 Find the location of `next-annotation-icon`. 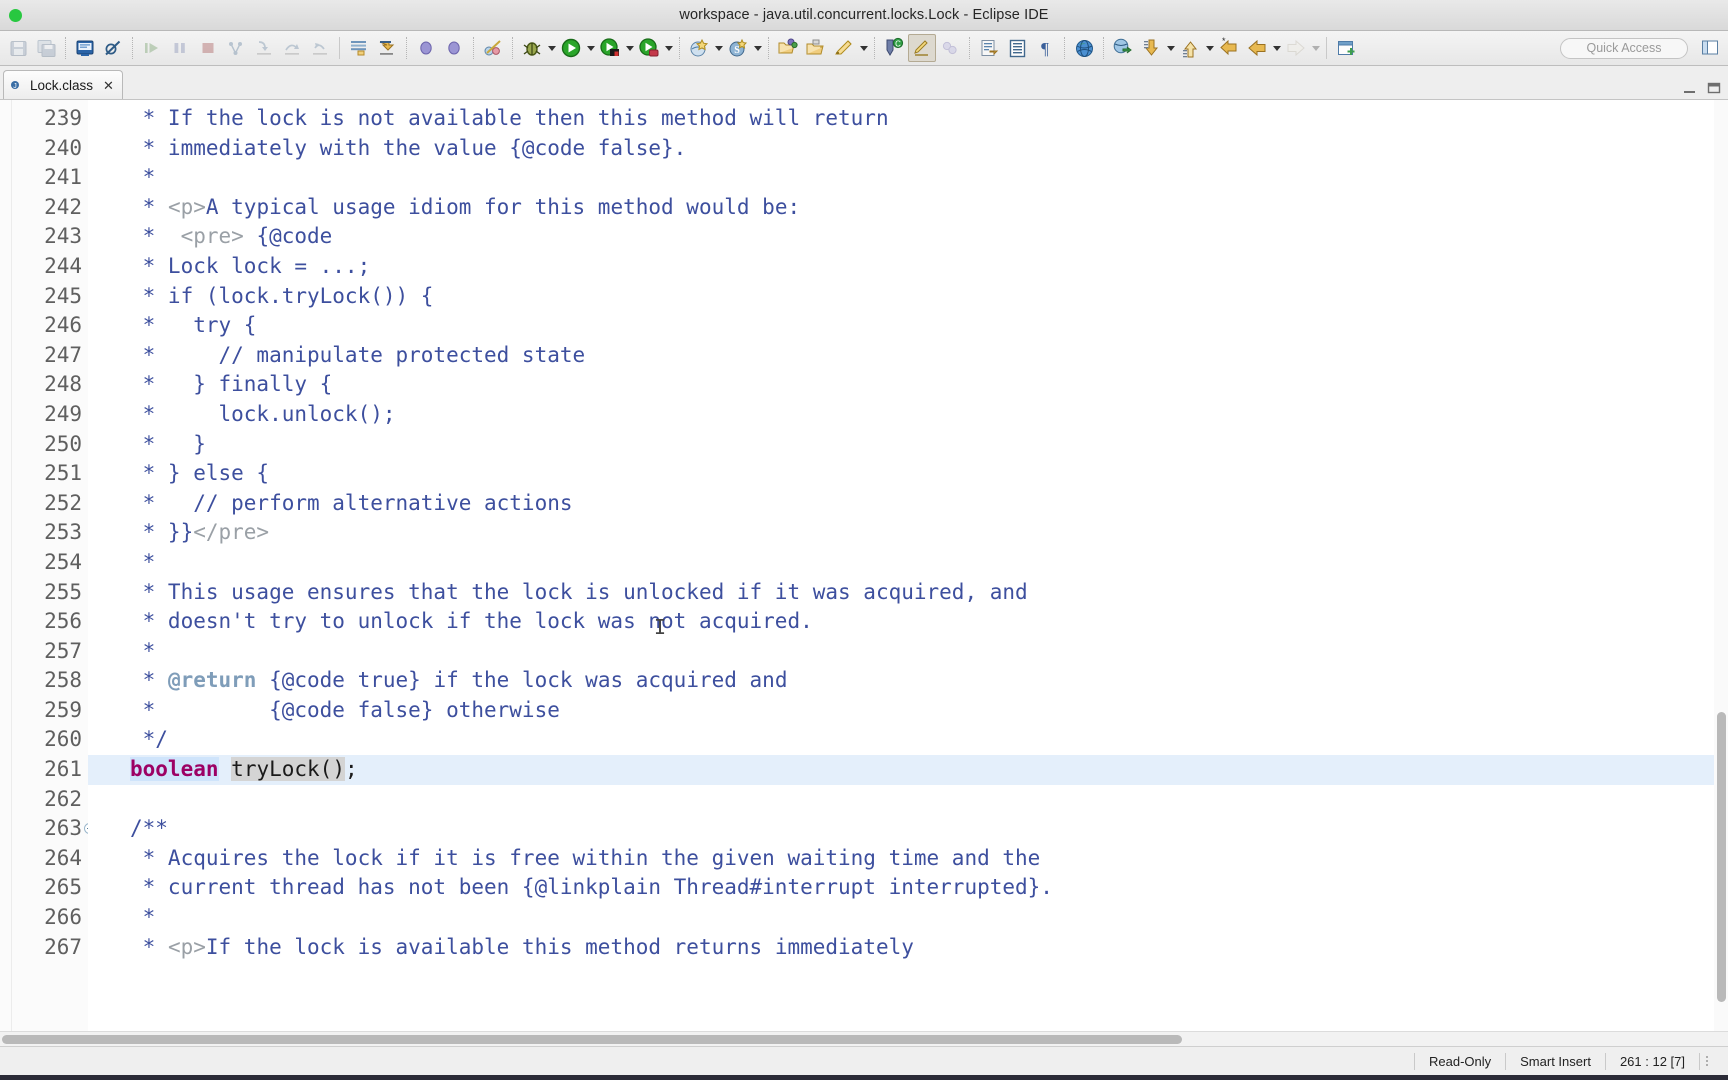

next-annotation-icon is located at coordinates (359, 48).